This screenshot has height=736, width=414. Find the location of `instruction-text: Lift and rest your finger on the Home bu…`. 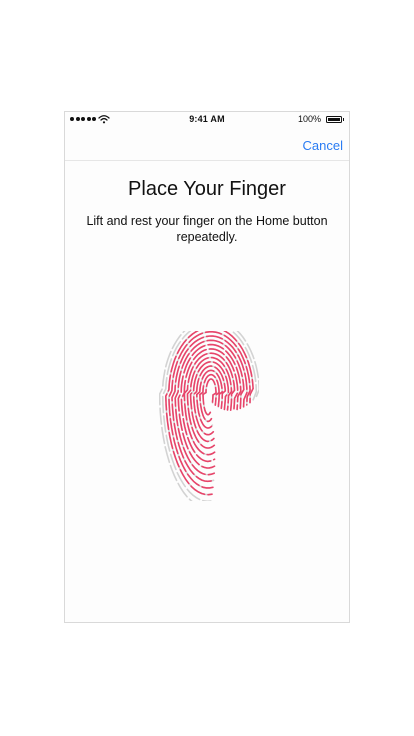

instruction-text: Lift and rest your finger on the Home bu… is located at coordinates (207, 229).